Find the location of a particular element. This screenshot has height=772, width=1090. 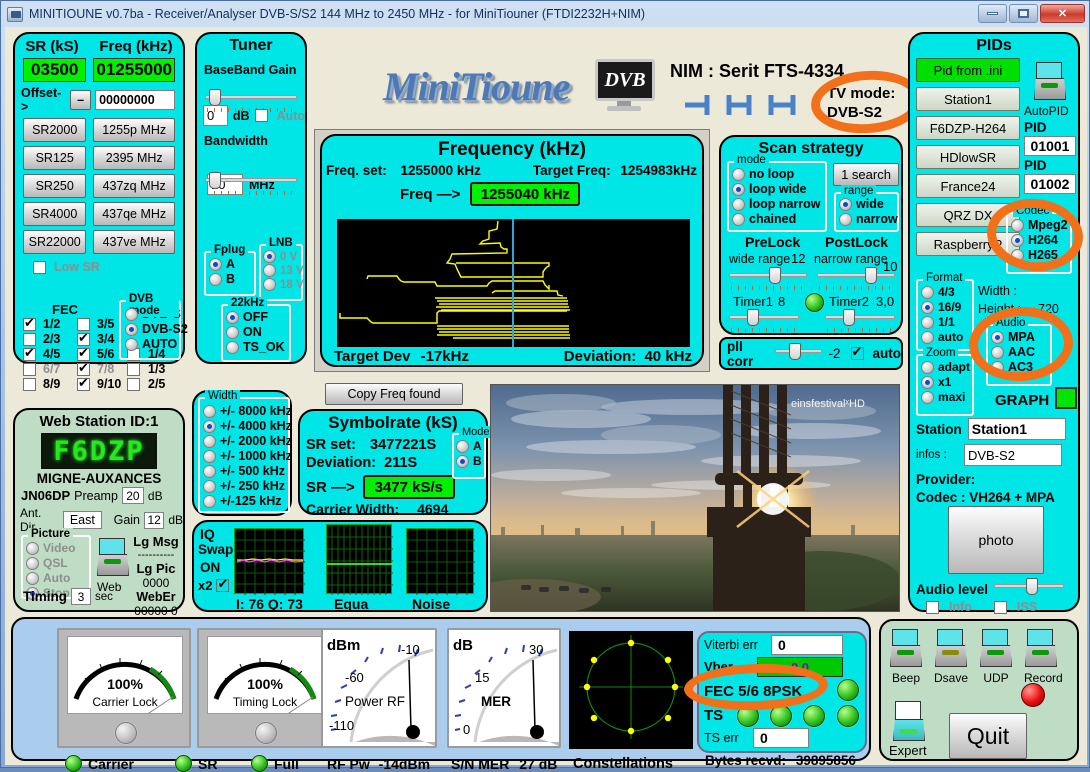

udp-toggle is located at coordinates (996, 649).